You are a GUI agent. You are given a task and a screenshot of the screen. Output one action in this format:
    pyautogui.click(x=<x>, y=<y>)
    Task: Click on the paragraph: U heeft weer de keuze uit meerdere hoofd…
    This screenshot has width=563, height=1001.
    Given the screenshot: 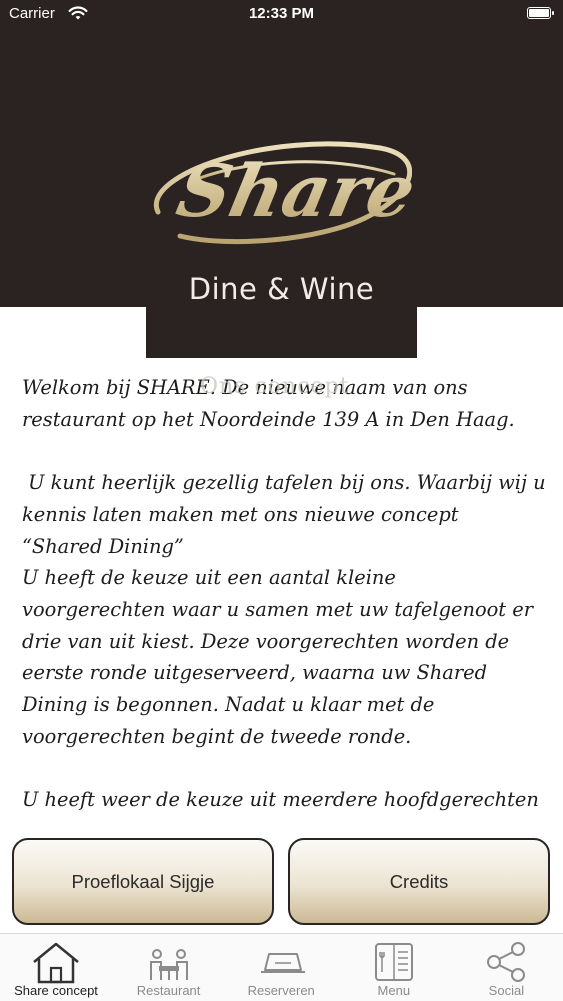 What is the action you would take?
    pyautogui.click(x=284, y=800)
    